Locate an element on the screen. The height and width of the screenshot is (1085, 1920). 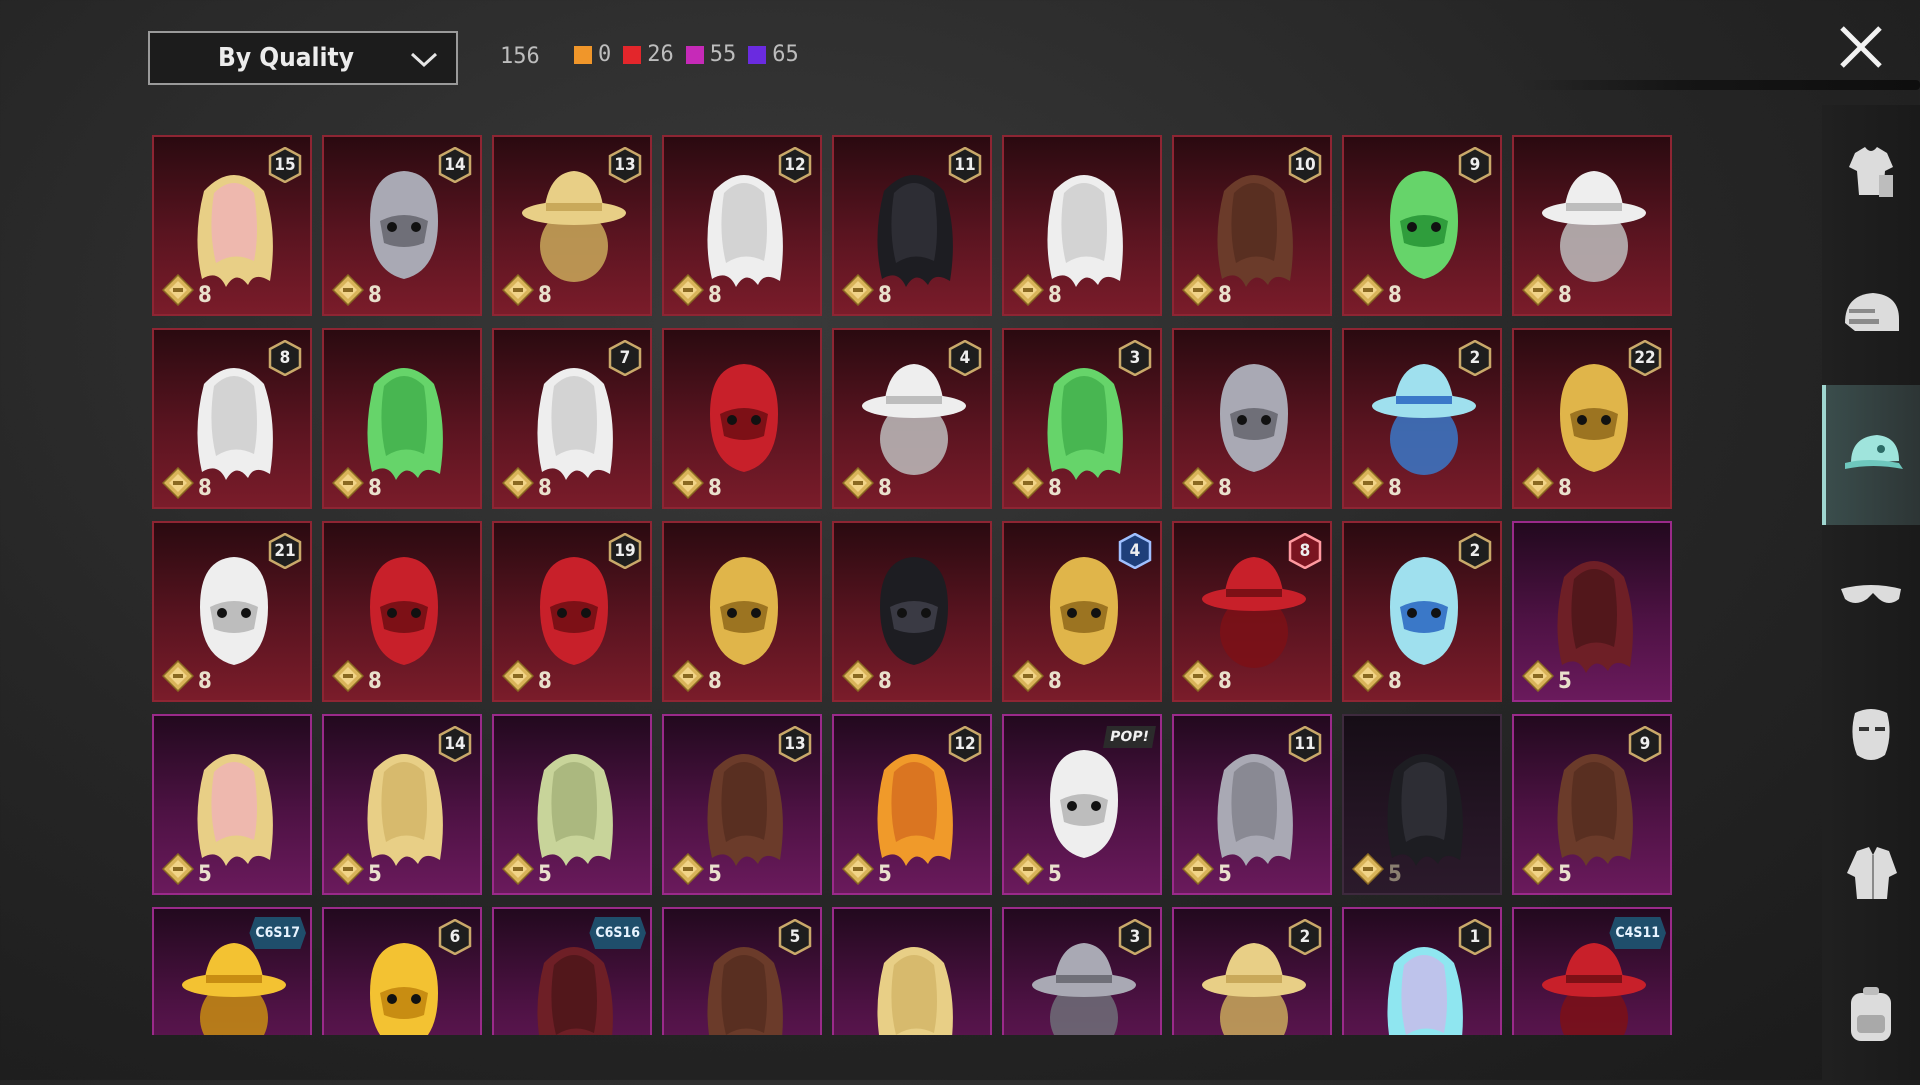
item-card-snowman-top-hat: 4 8 is located at coordinates (912, 418).